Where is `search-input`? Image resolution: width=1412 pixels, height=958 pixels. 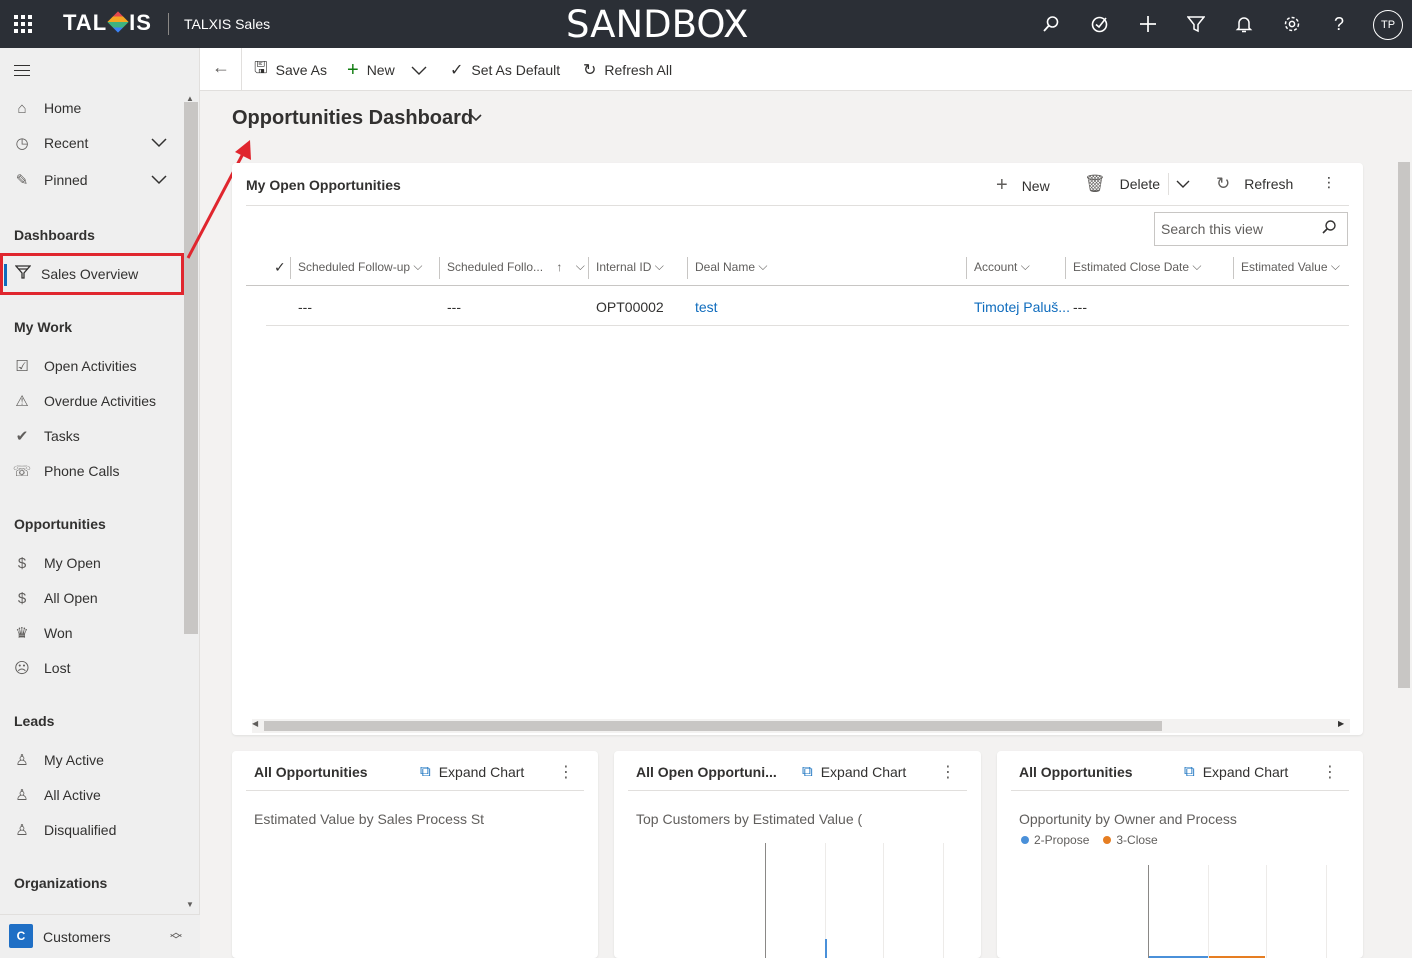
search-input is located at coordinates (1241, 229).